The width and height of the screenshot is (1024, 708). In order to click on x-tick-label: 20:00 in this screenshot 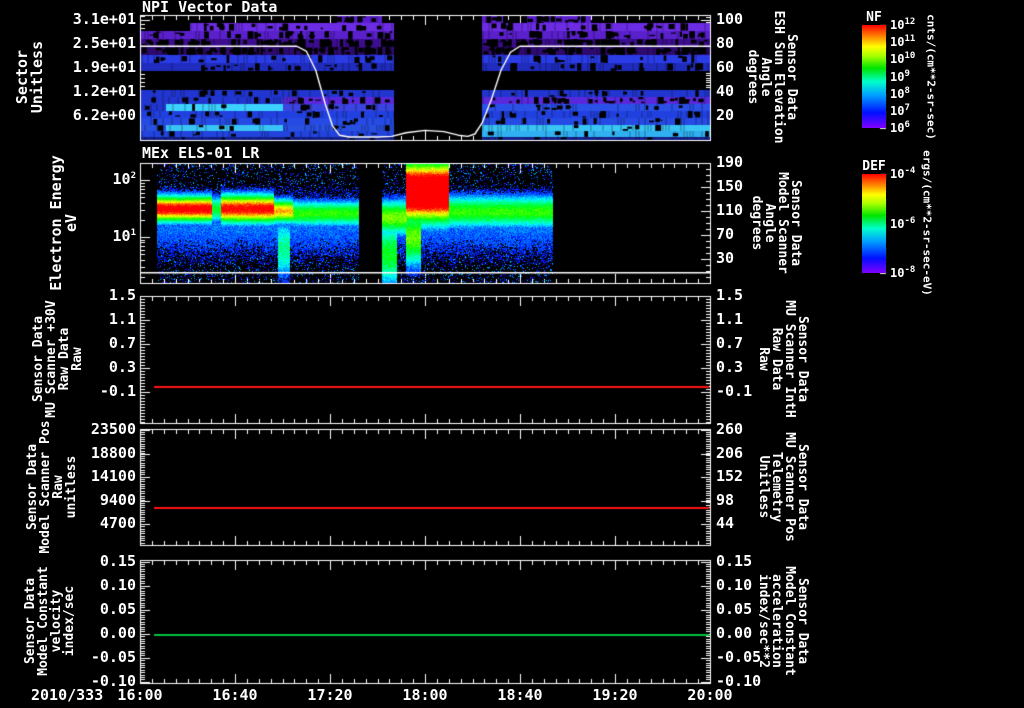, I will do `click(710, 695)`.